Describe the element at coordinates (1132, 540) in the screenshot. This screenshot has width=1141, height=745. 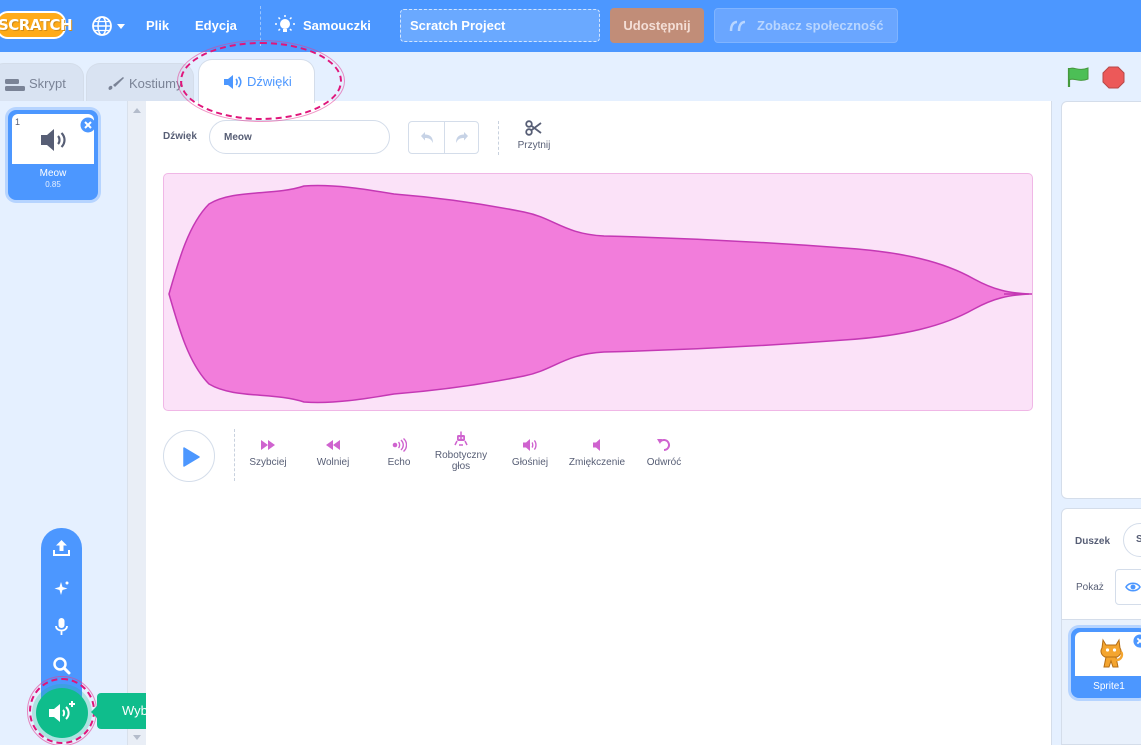
I see `sprite-name-input: S` at that location.